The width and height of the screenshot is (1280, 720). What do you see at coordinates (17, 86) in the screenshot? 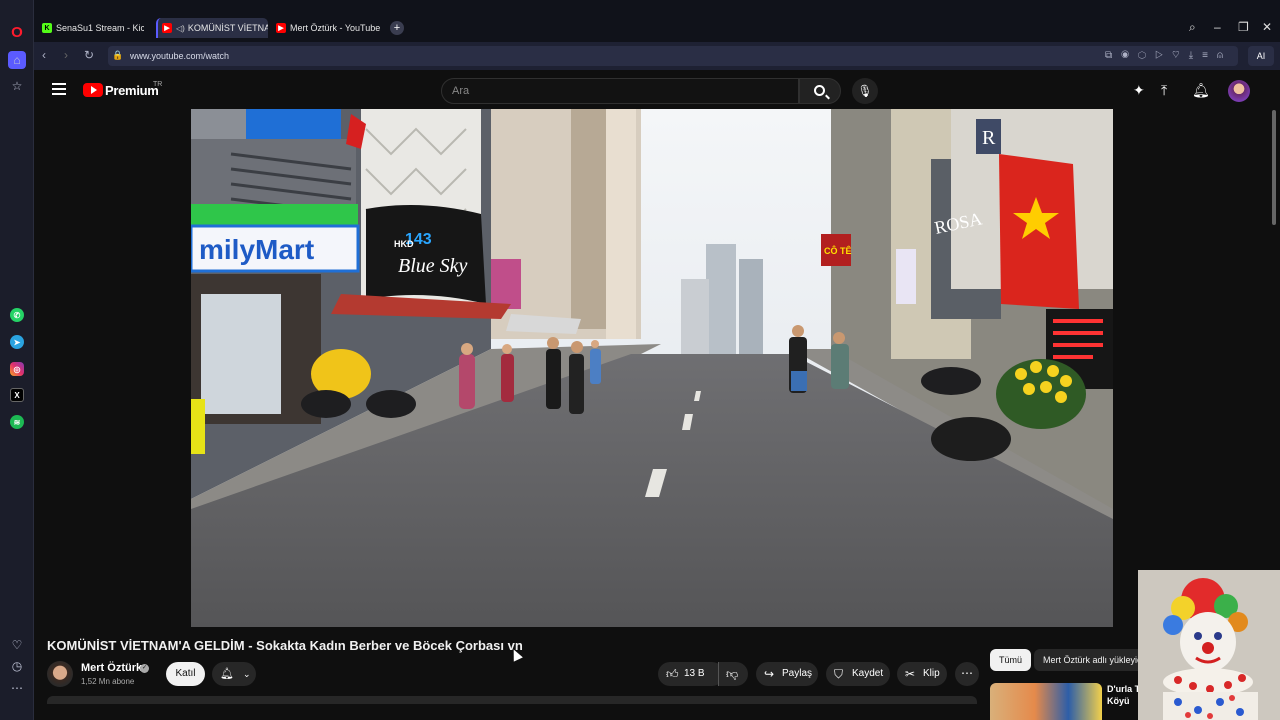
I see `speed-dial-icon: ☆` at bounding box center [17, 86].